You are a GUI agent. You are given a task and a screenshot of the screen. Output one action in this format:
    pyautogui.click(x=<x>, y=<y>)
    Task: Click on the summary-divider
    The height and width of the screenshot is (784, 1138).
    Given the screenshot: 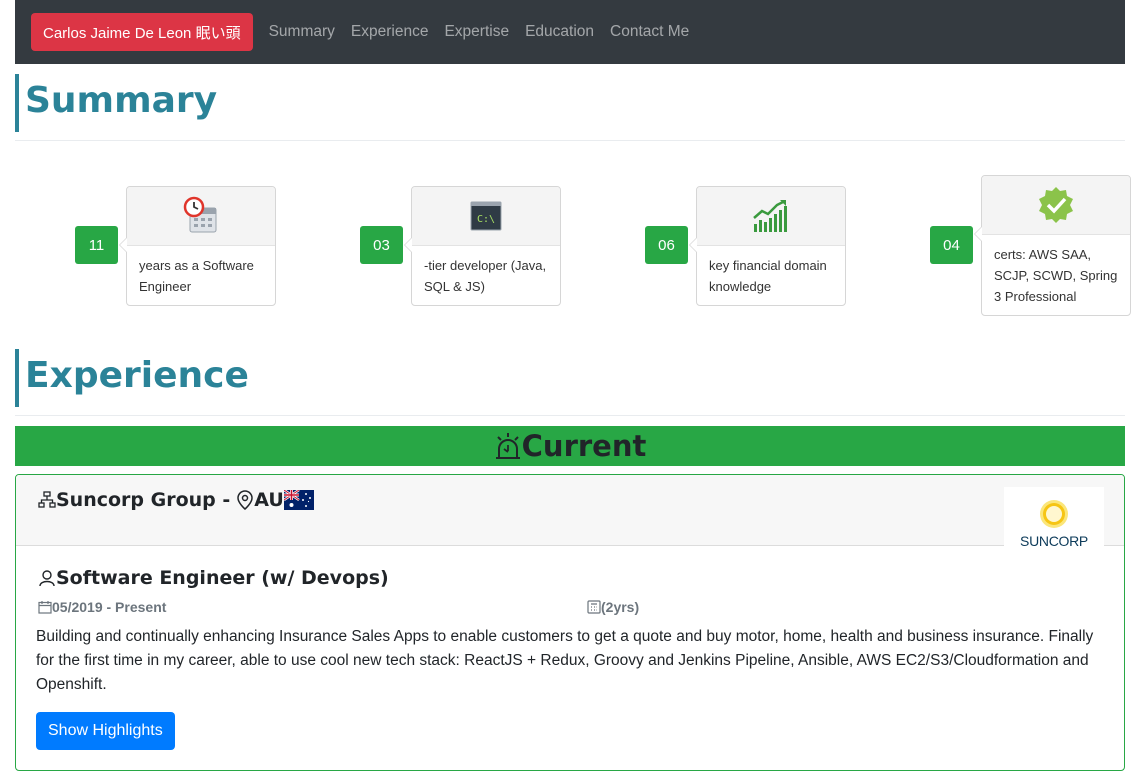 What is the action you would take?
    pyautogui.click(x=570, y=140)
    